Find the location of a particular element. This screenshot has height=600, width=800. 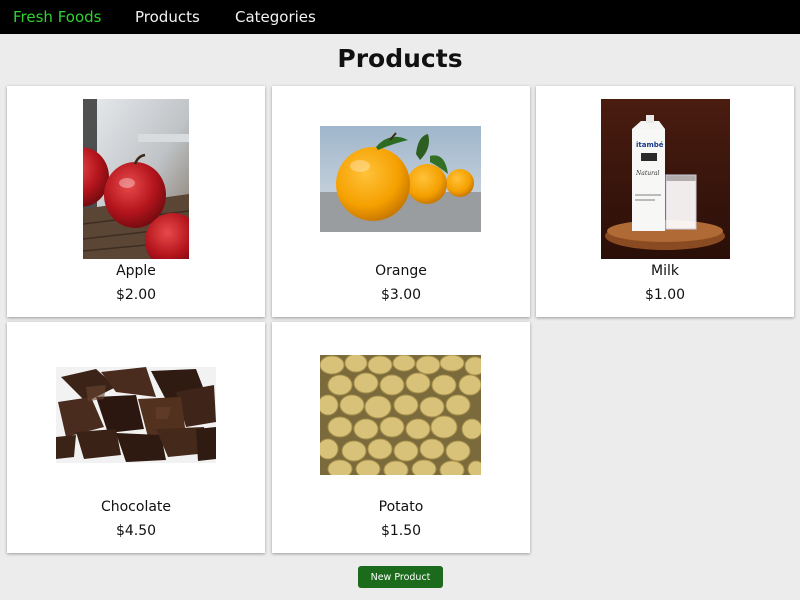

product-name: Potato is located at coordinates (401, 507).